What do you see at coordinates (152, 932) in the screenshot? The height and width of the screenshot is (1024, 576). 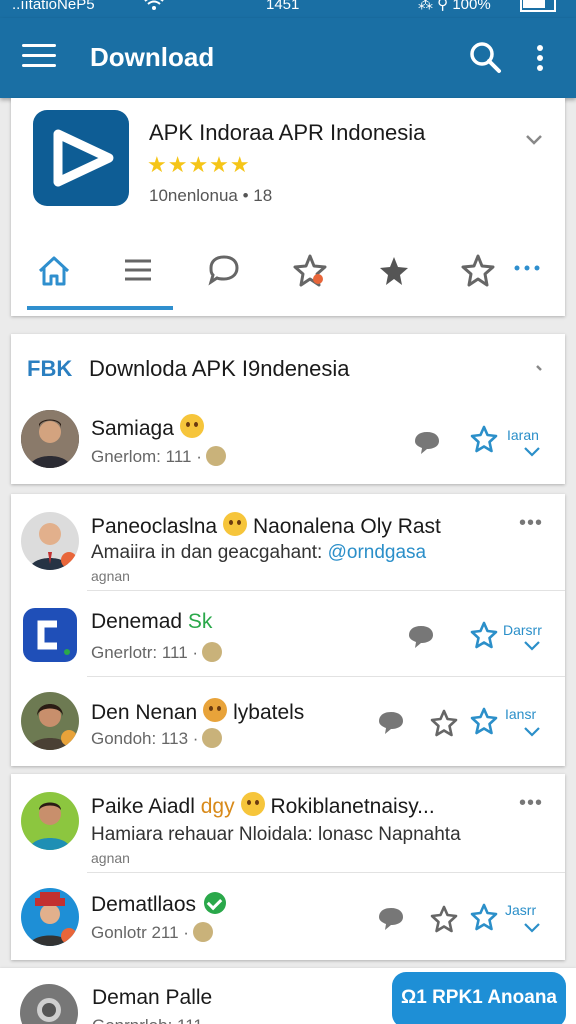 I see `post-meta: Gonlotr 211 ·` at bounding box center [152, 932].